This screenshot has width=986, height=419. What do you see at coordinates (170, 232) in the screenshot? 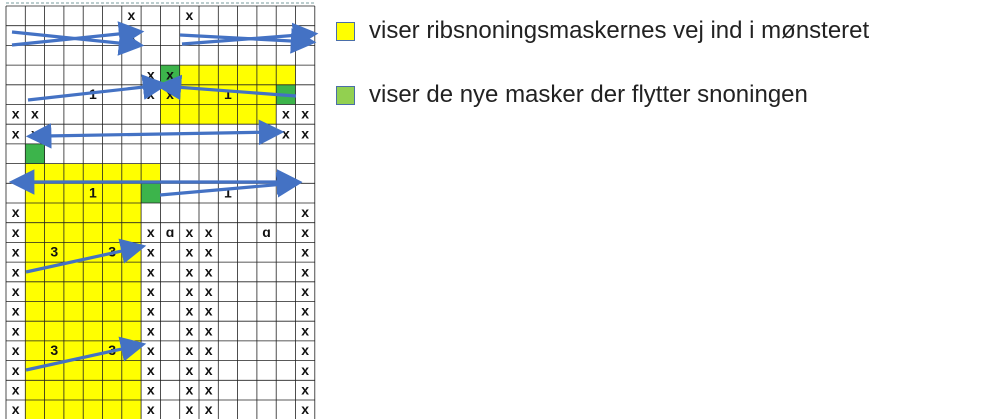
I see `stitch-symbol: ɑ` at bounding box center [170, 232].